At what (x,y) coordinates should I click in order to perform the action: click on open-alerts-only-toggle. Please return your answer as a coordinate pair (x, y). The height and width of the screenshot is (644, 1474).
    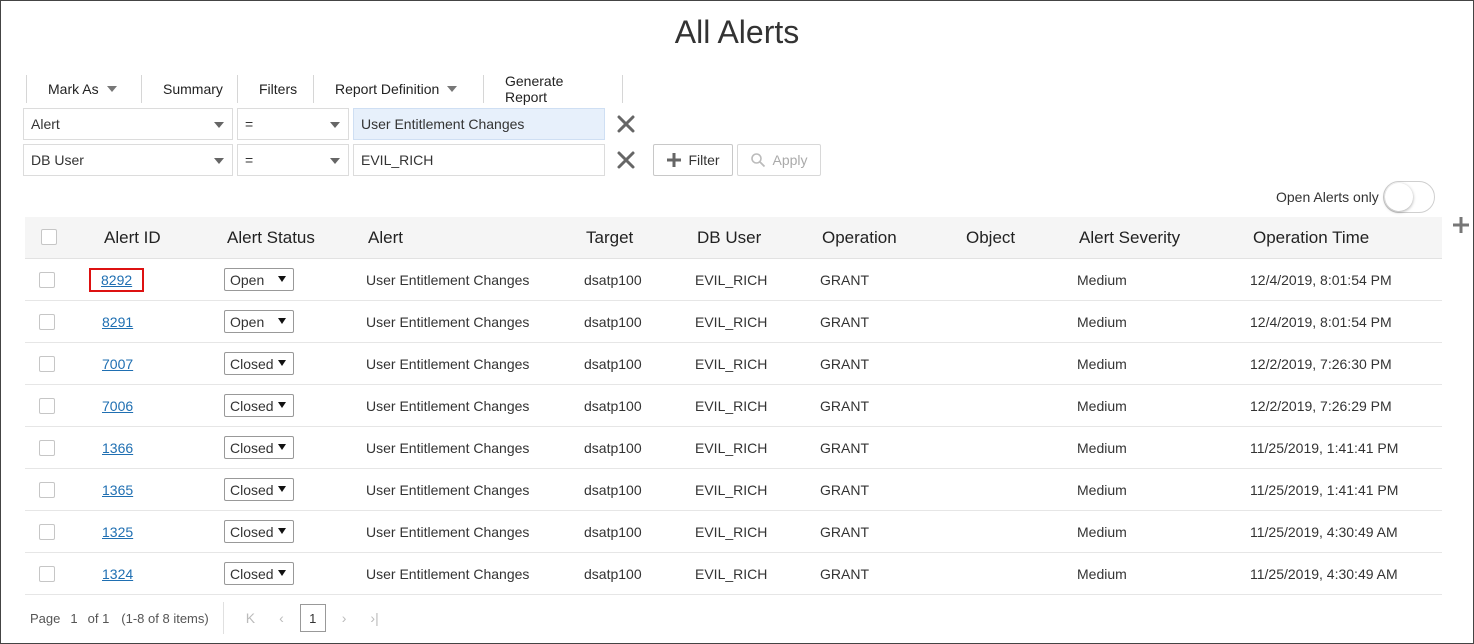
    Looking at the image, I should click on (1409, 197).